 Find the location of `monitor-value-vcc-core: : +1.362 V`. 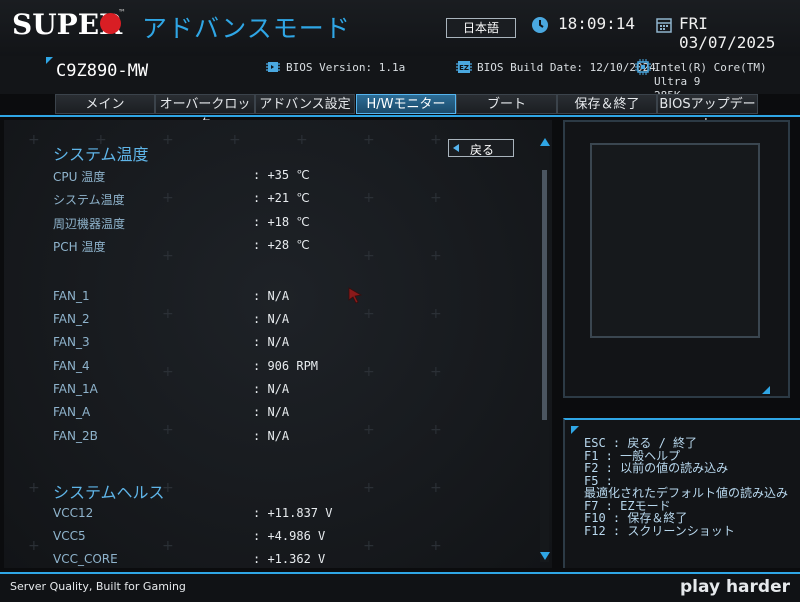

monitor-value-vcc-core: : +1.362 V is located at coordinates (289, 559).